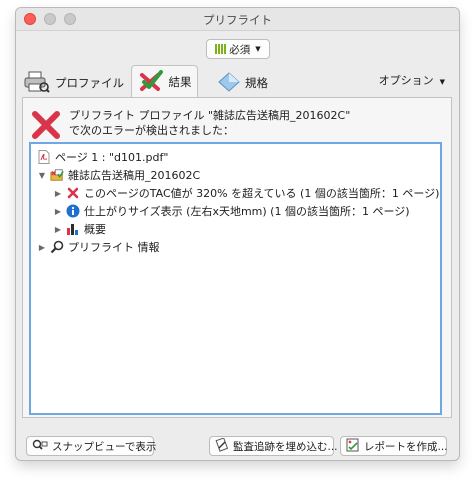 This screenshot has width=474, height=481. Describe the element at coordinates (44, 157) in the screenshot. I see `pdf-icon` at that location.